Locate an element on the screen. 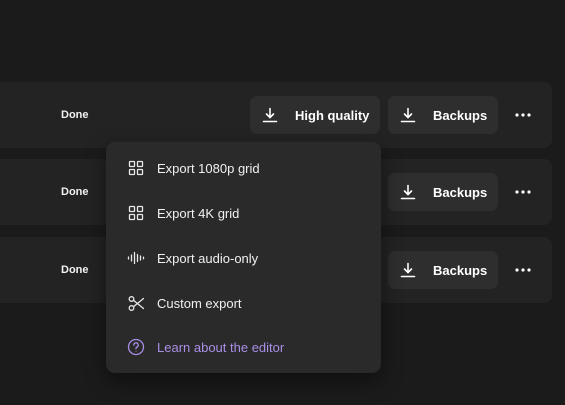 This screenshot has width=565, height=405. menu-item-custom-export: Custom export is located at coordinates (243, 303).